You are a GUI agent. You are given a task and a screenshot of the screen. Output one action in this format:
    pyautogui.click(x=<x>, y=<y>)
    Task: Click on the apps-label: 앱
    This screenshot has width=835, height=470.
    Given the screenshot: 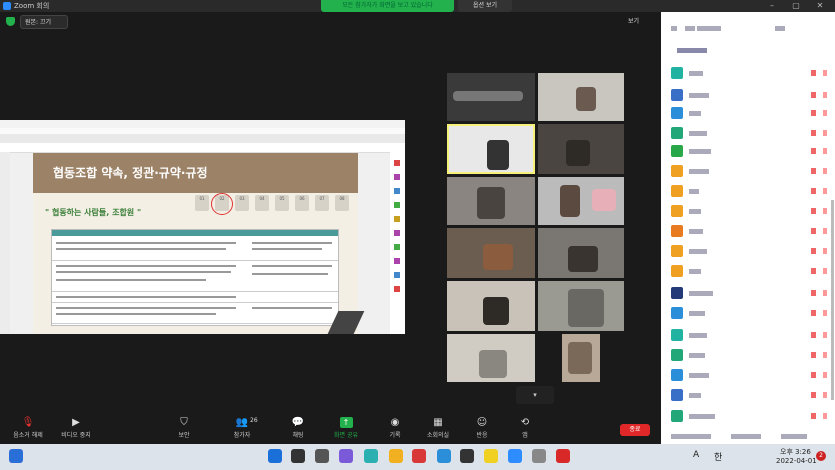 What is the action you would take?
    pyautogui.click(x=525, y=435)
    